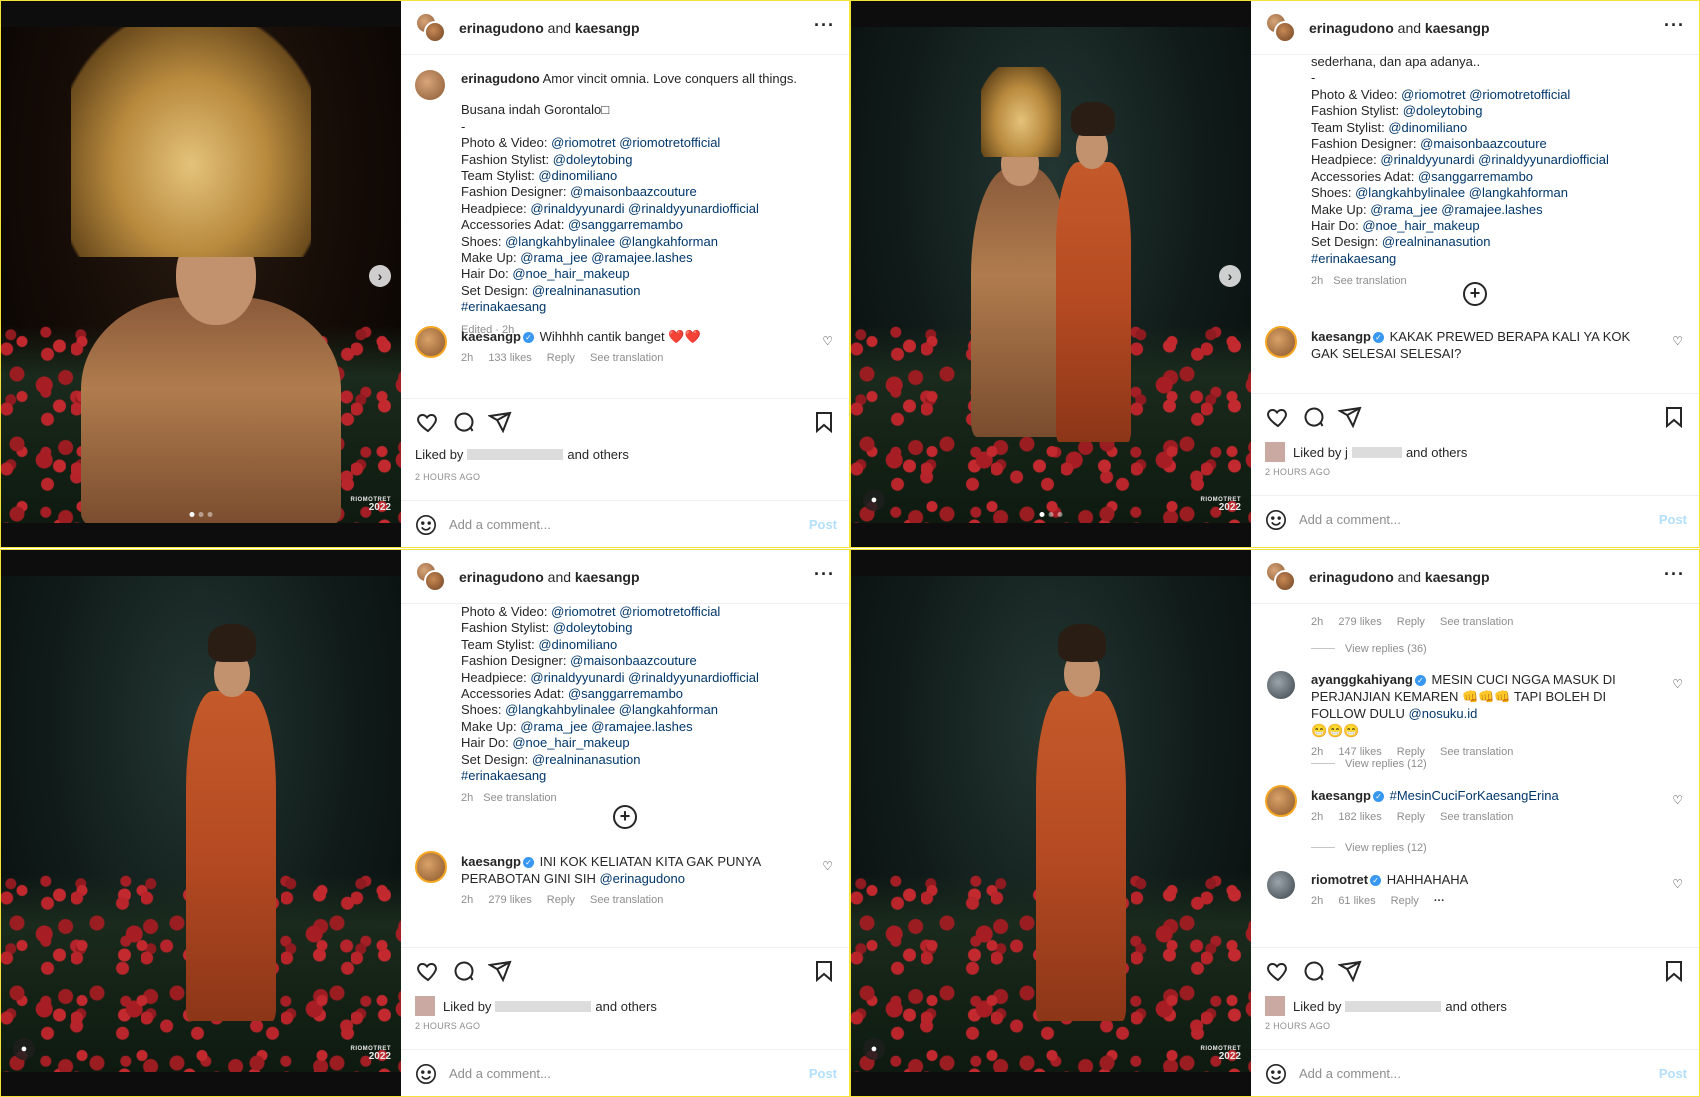  Describe the element at coordinates (1362, 679) in the screenshot. I see `comment-user: ayanggkahiyang` at that location.